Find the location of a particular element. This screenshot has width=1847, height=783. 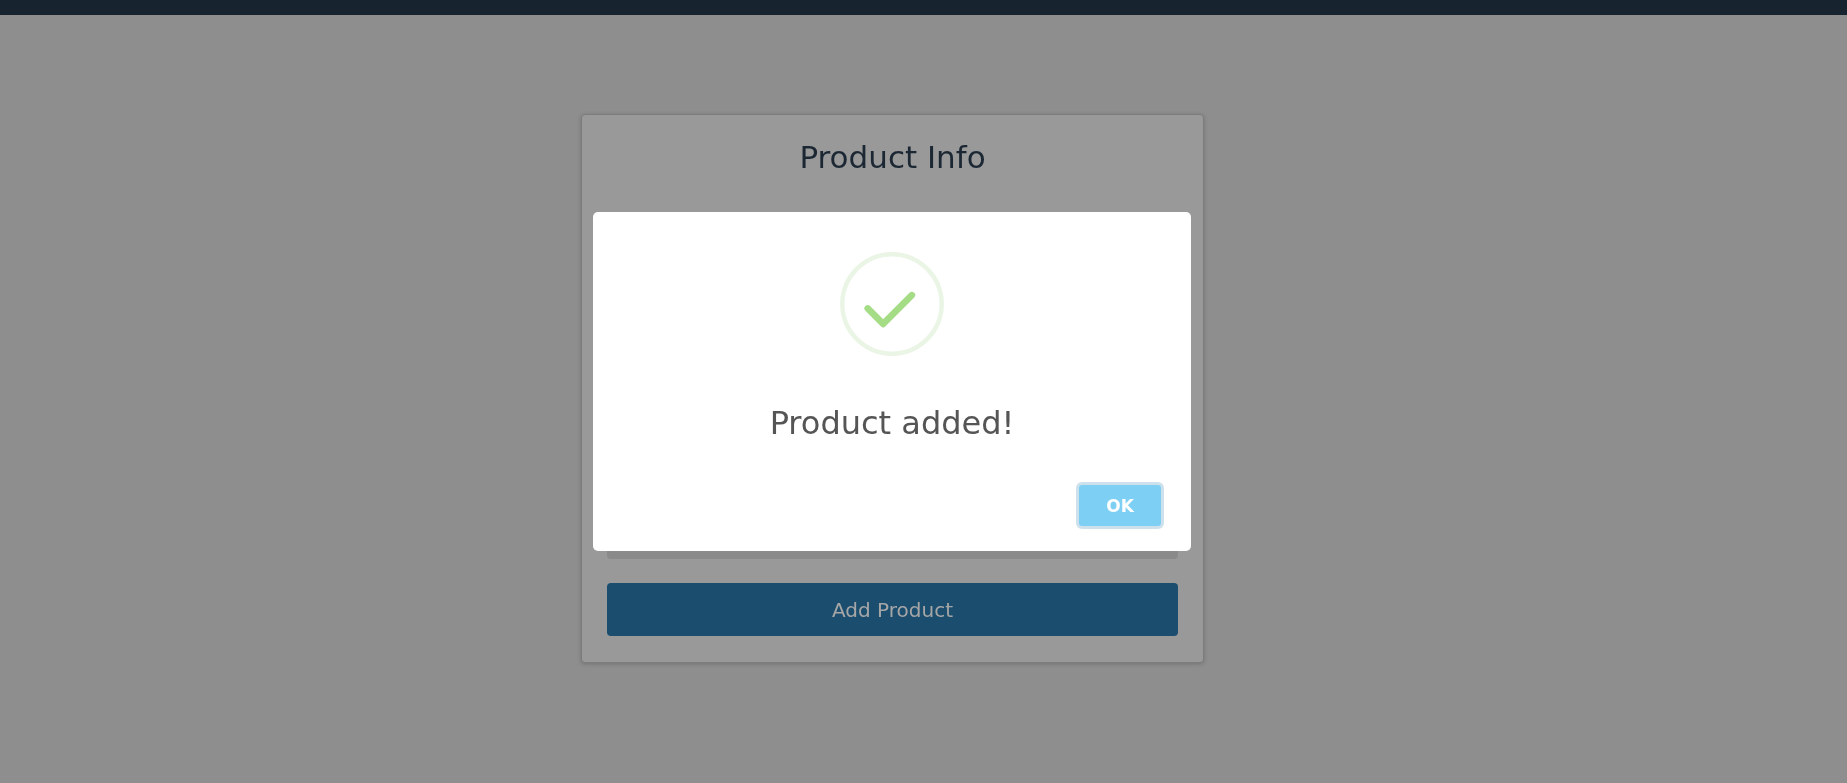

add-product-button: Add Product is located at coordinates (892, 609).